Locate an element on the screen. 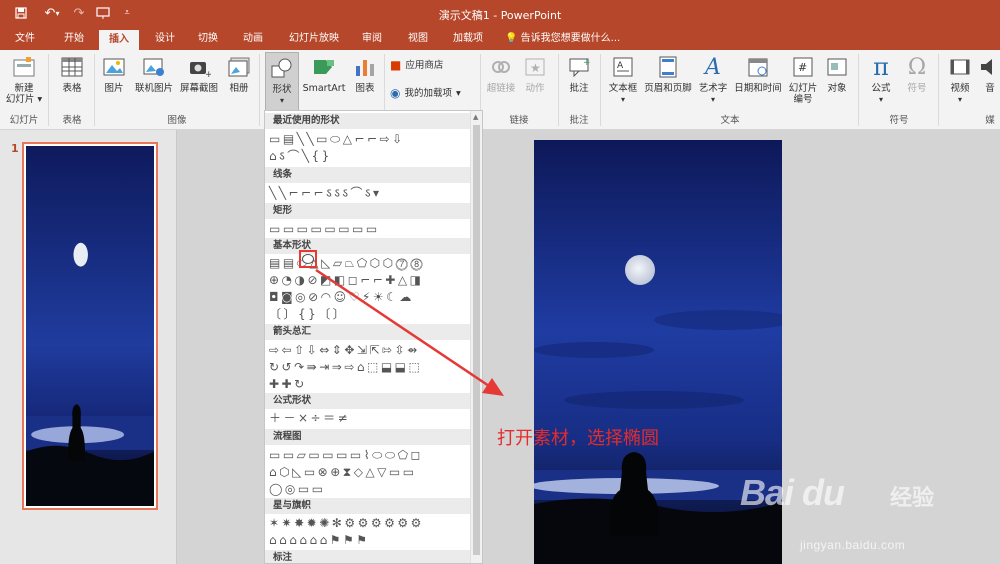 This screenshot has height=564, width=1000. annotation-arrow is located at coordinates (409, 332).